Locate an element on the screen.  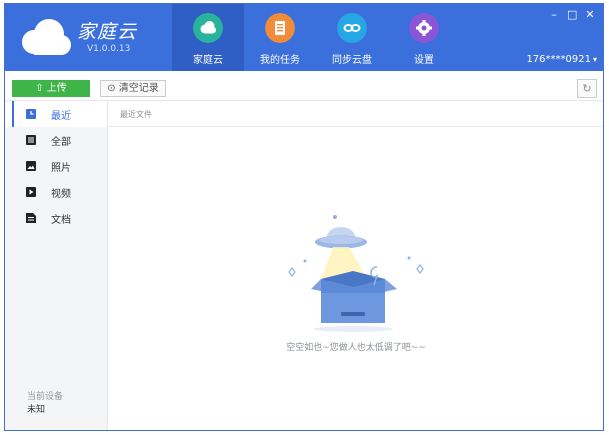
maximize-icon: □ is located at coordinates (572, 14).